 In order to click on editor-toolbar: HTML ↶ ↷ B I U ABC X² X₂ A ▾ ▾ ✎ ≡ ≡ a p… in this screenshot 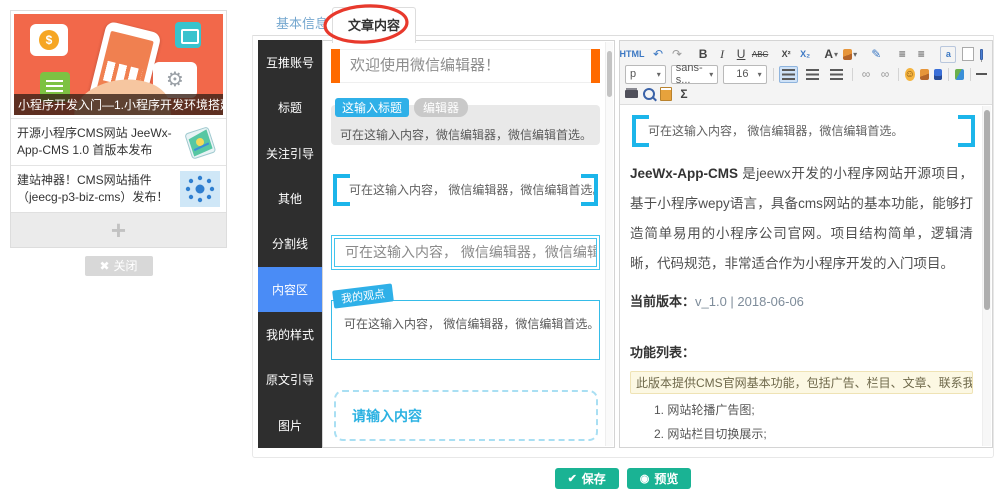, I will do `click(806, 73)`.